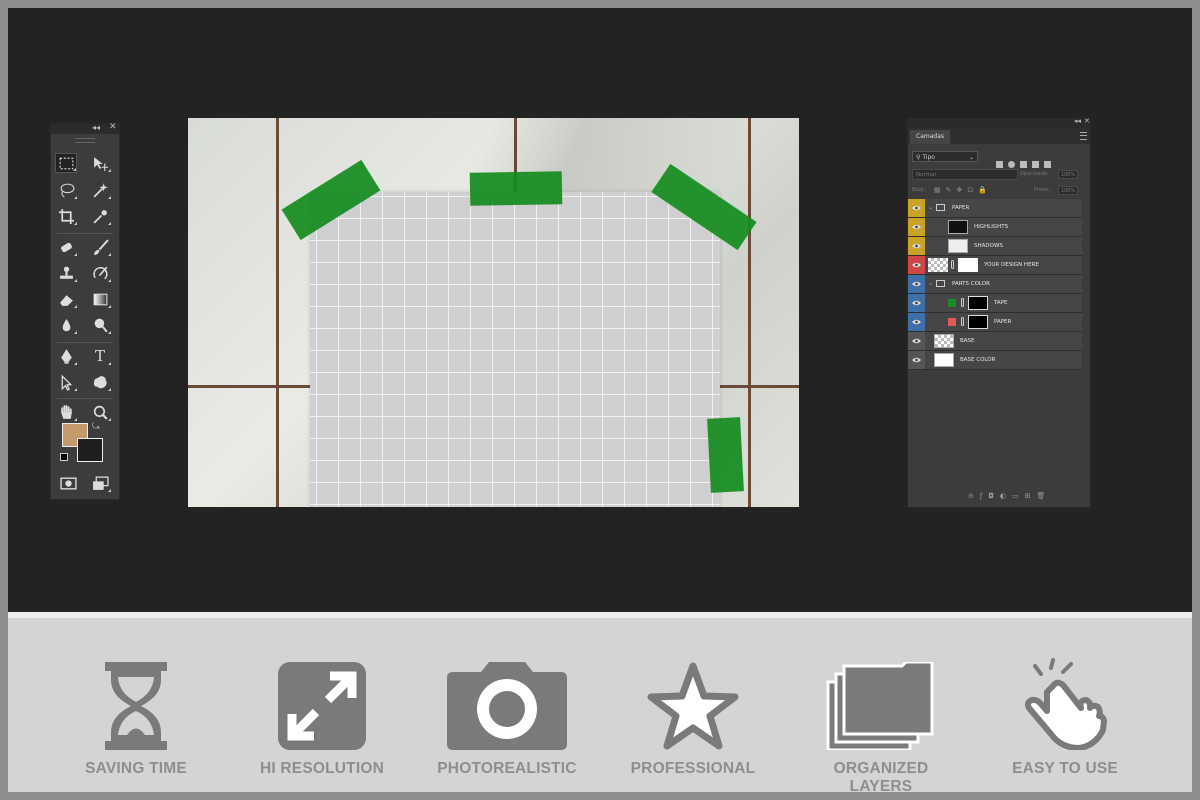 This screenshot has width=1200, height=800. I want to click on tape-top-center, so click(516, 188).